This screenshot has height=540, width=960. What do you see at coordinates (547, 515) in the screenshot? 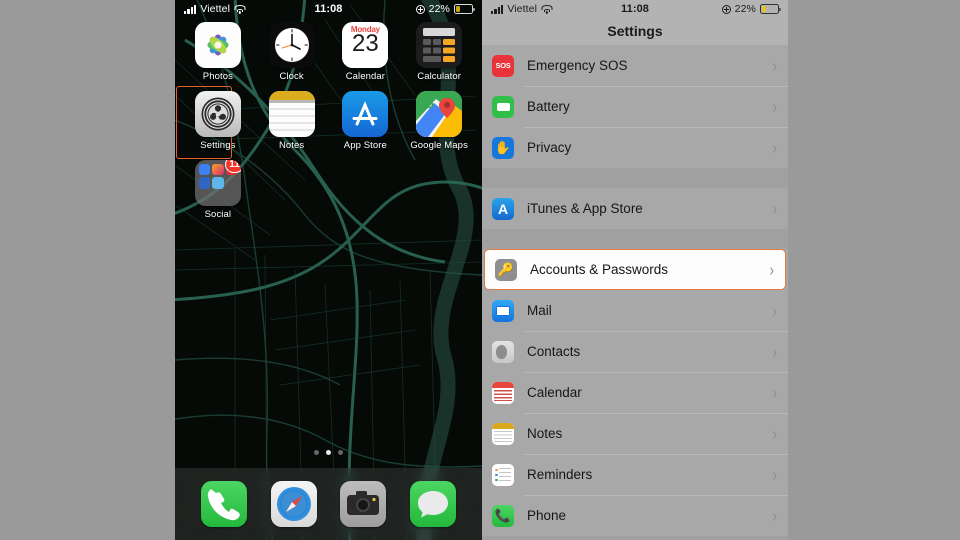
I see `row-label: Phone` at bounding box center [547, 515].